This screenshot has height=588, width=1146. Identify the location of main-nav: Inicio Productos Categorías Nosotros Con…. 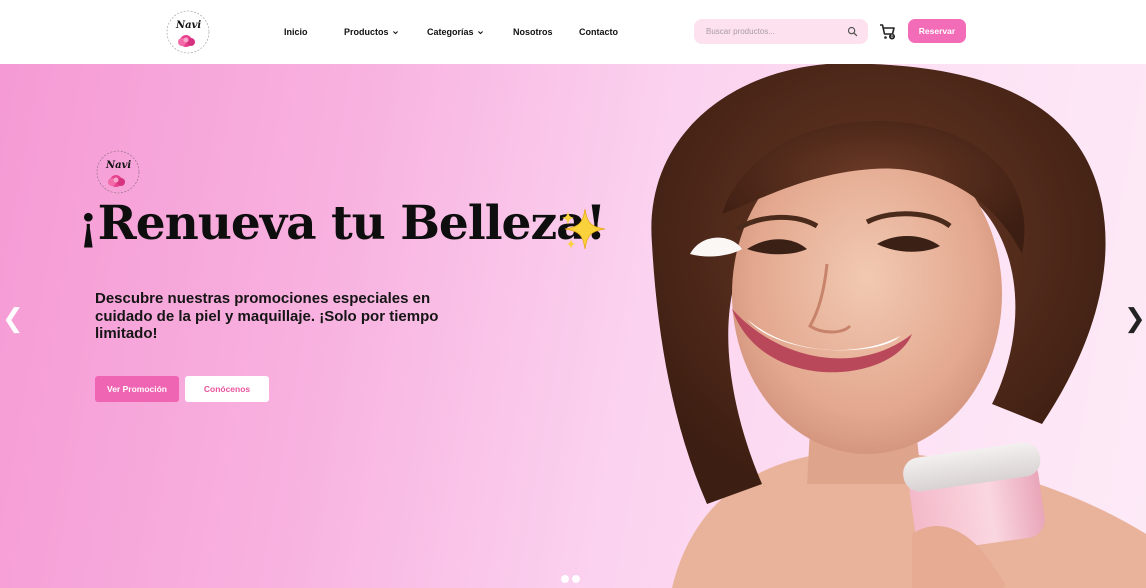
(451, 32).